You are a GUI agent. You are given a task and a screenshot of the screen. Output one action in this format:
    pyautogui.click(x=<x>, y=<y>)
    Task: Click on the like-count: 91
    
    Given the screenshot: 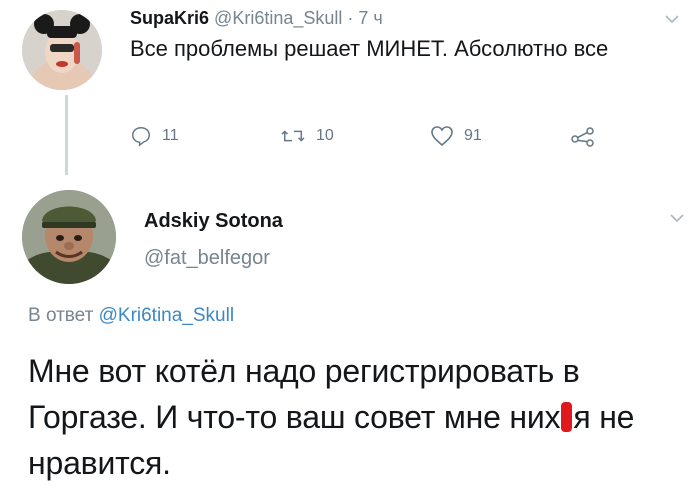 What is the action you would take?
    pyautogui.click(x=473, y=135)
    